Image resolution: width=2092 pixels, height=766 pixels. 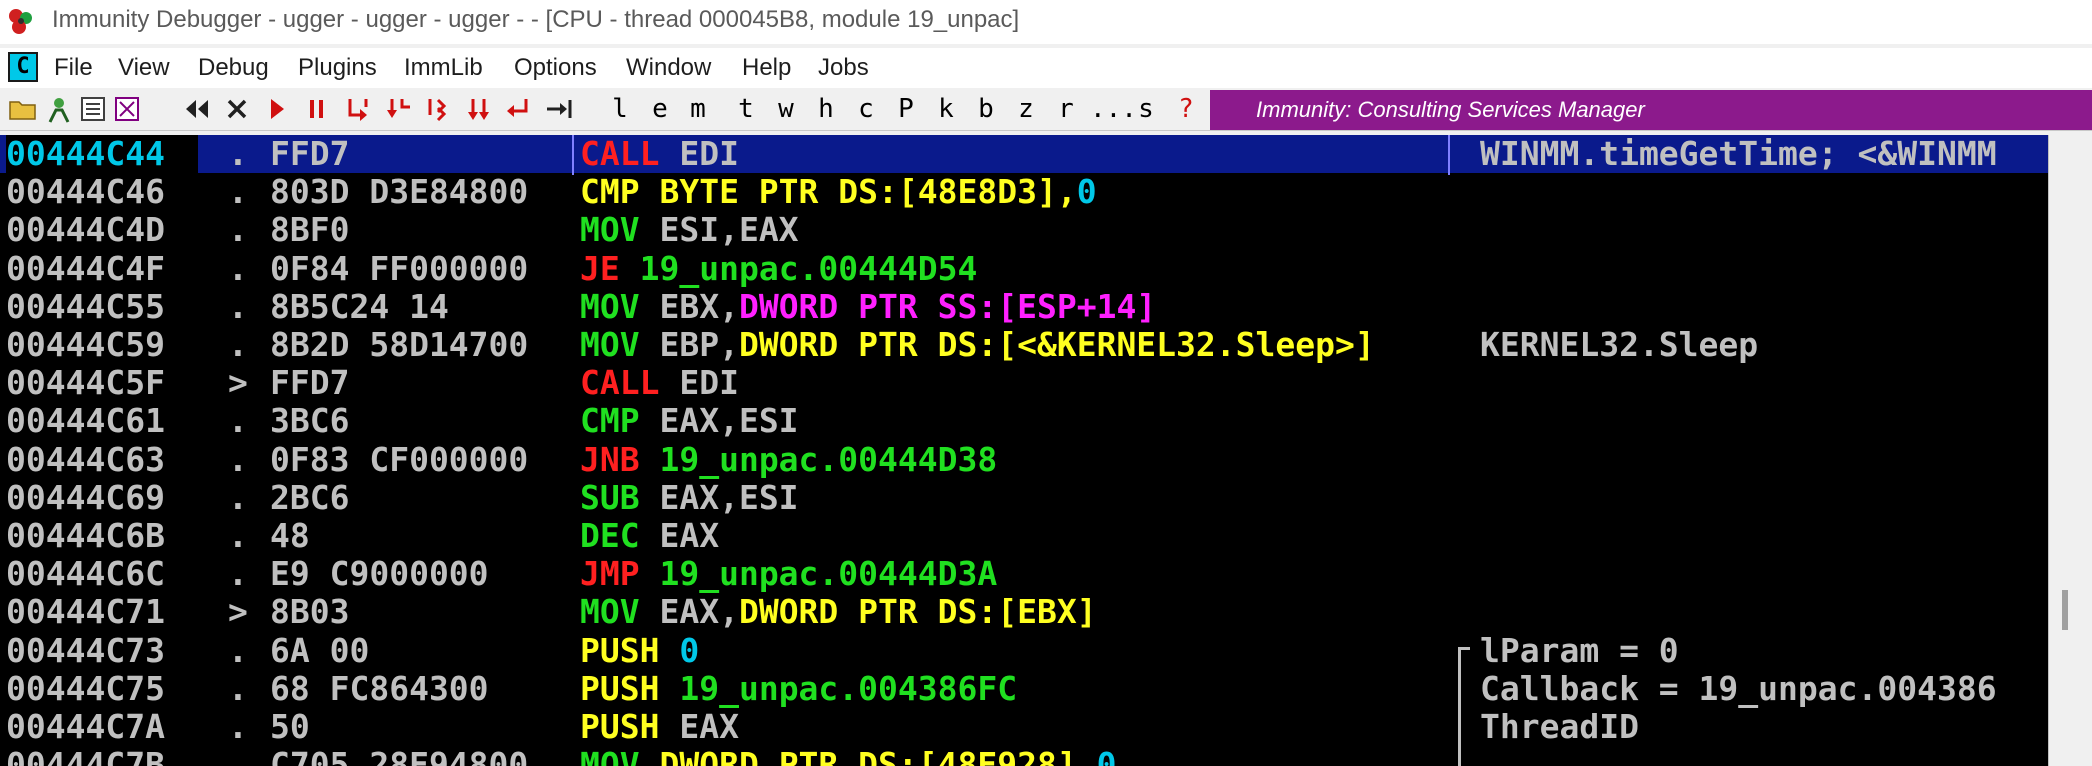 I want to click on execute-till-return-icon, so click(x=519, y=109).